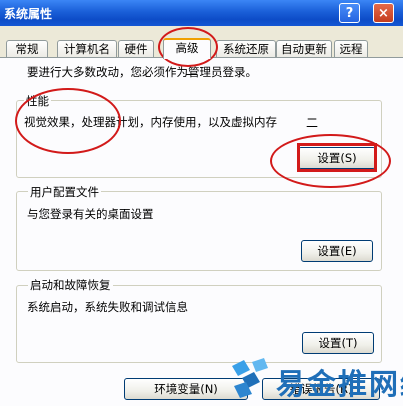 The width and height of the screenshot is (403, 406). I want to click on window-title: 系统属性, so click(28, 14).